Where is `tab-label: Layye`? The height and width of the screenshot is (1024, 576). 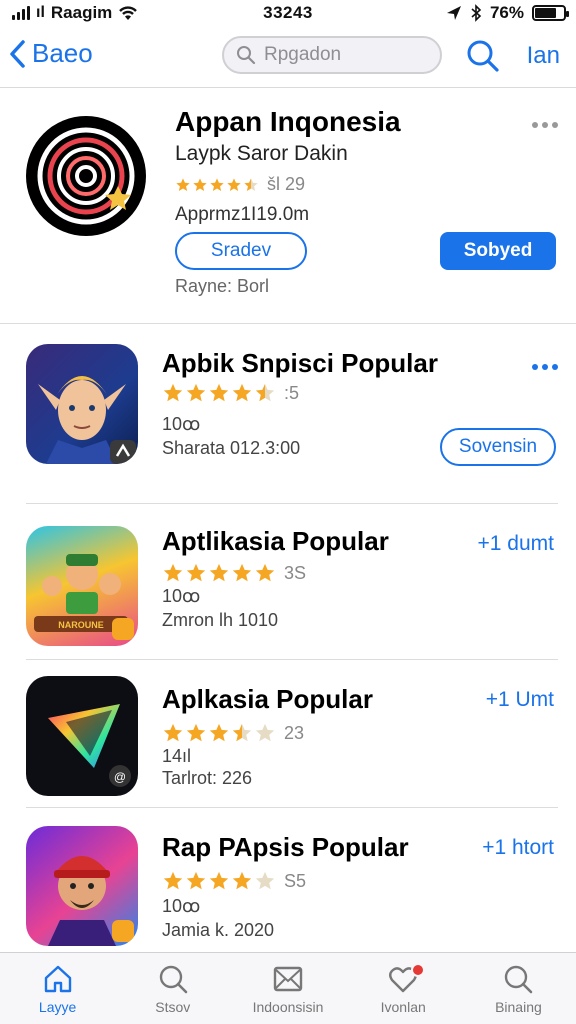 tab-label: Layye is located at coordinates (57, 1007).